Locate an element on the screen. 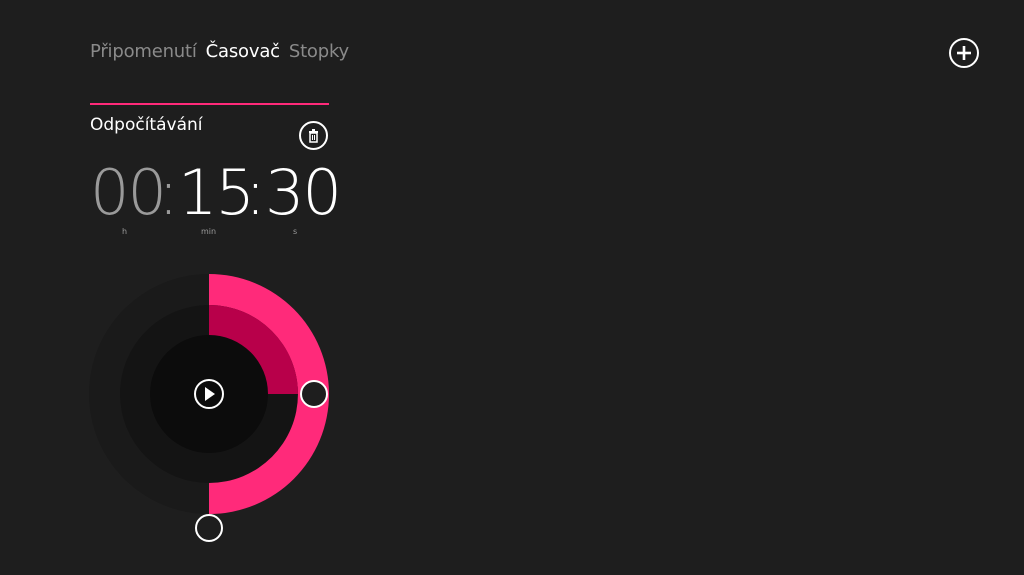  seconds-handle is located at coordinates (209, 528).